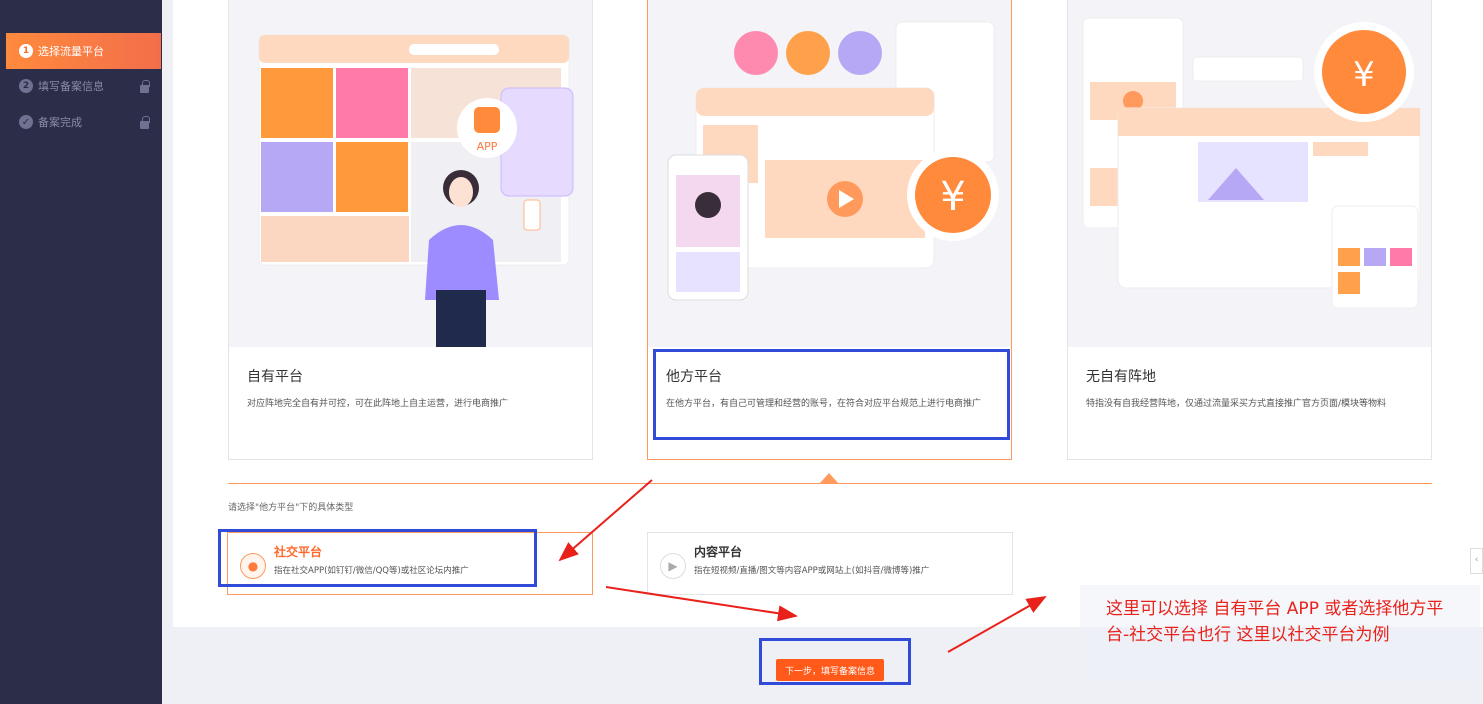 The image size is (1483, 704). I want to click on arrow-to-social, so click(605, 520).